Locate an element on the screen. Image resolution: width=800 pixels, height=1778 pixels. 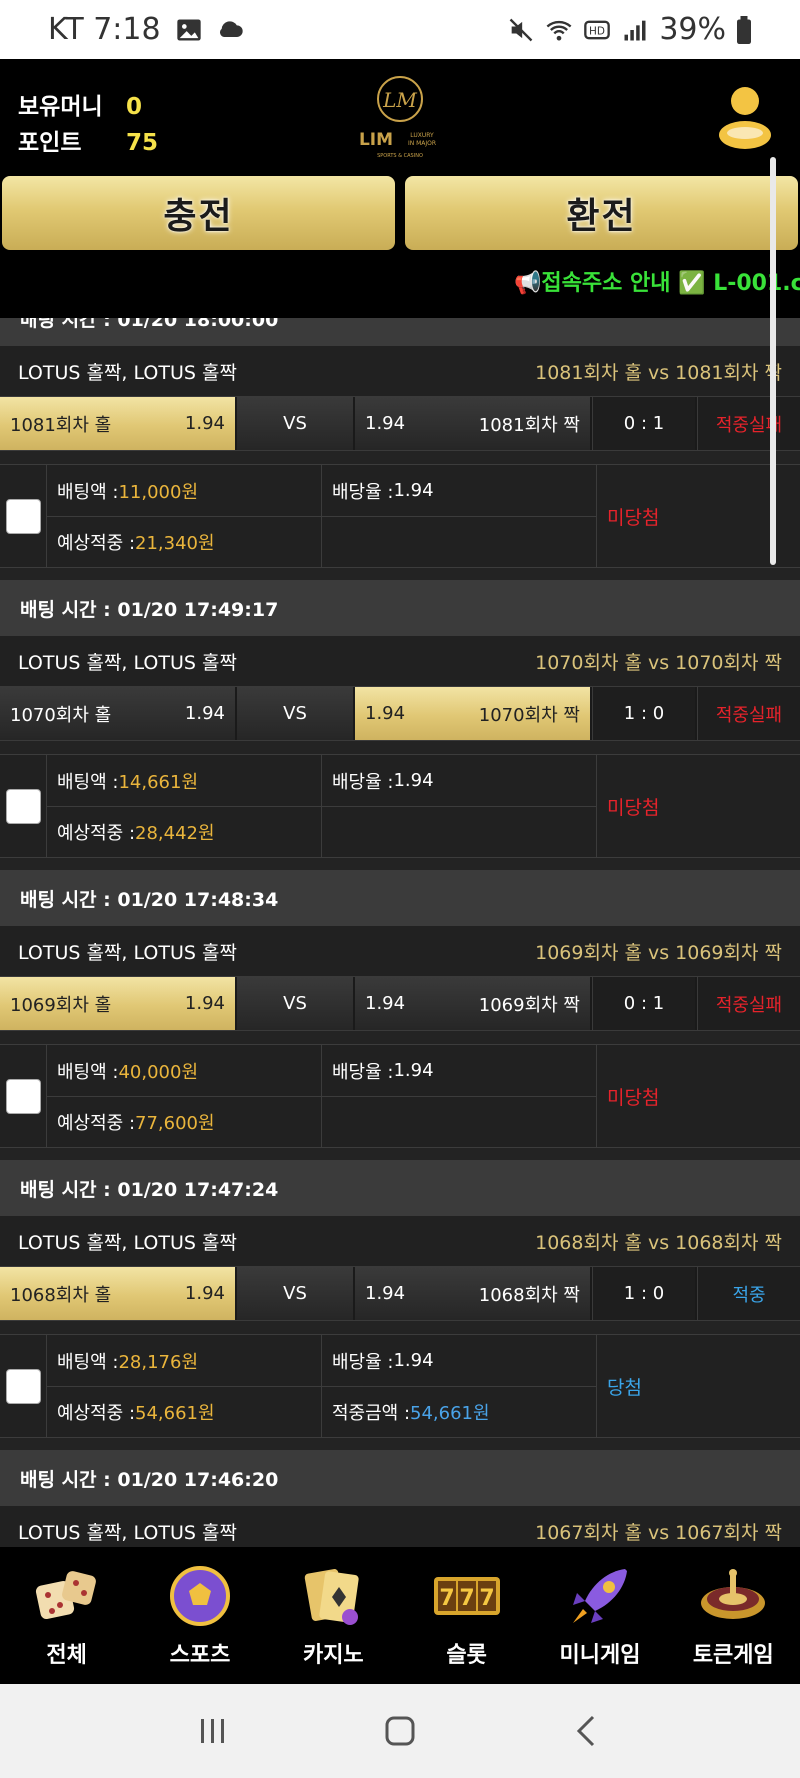
pick-home: 1068회차 홀 1.94 is located at coordinates (118, 1293).